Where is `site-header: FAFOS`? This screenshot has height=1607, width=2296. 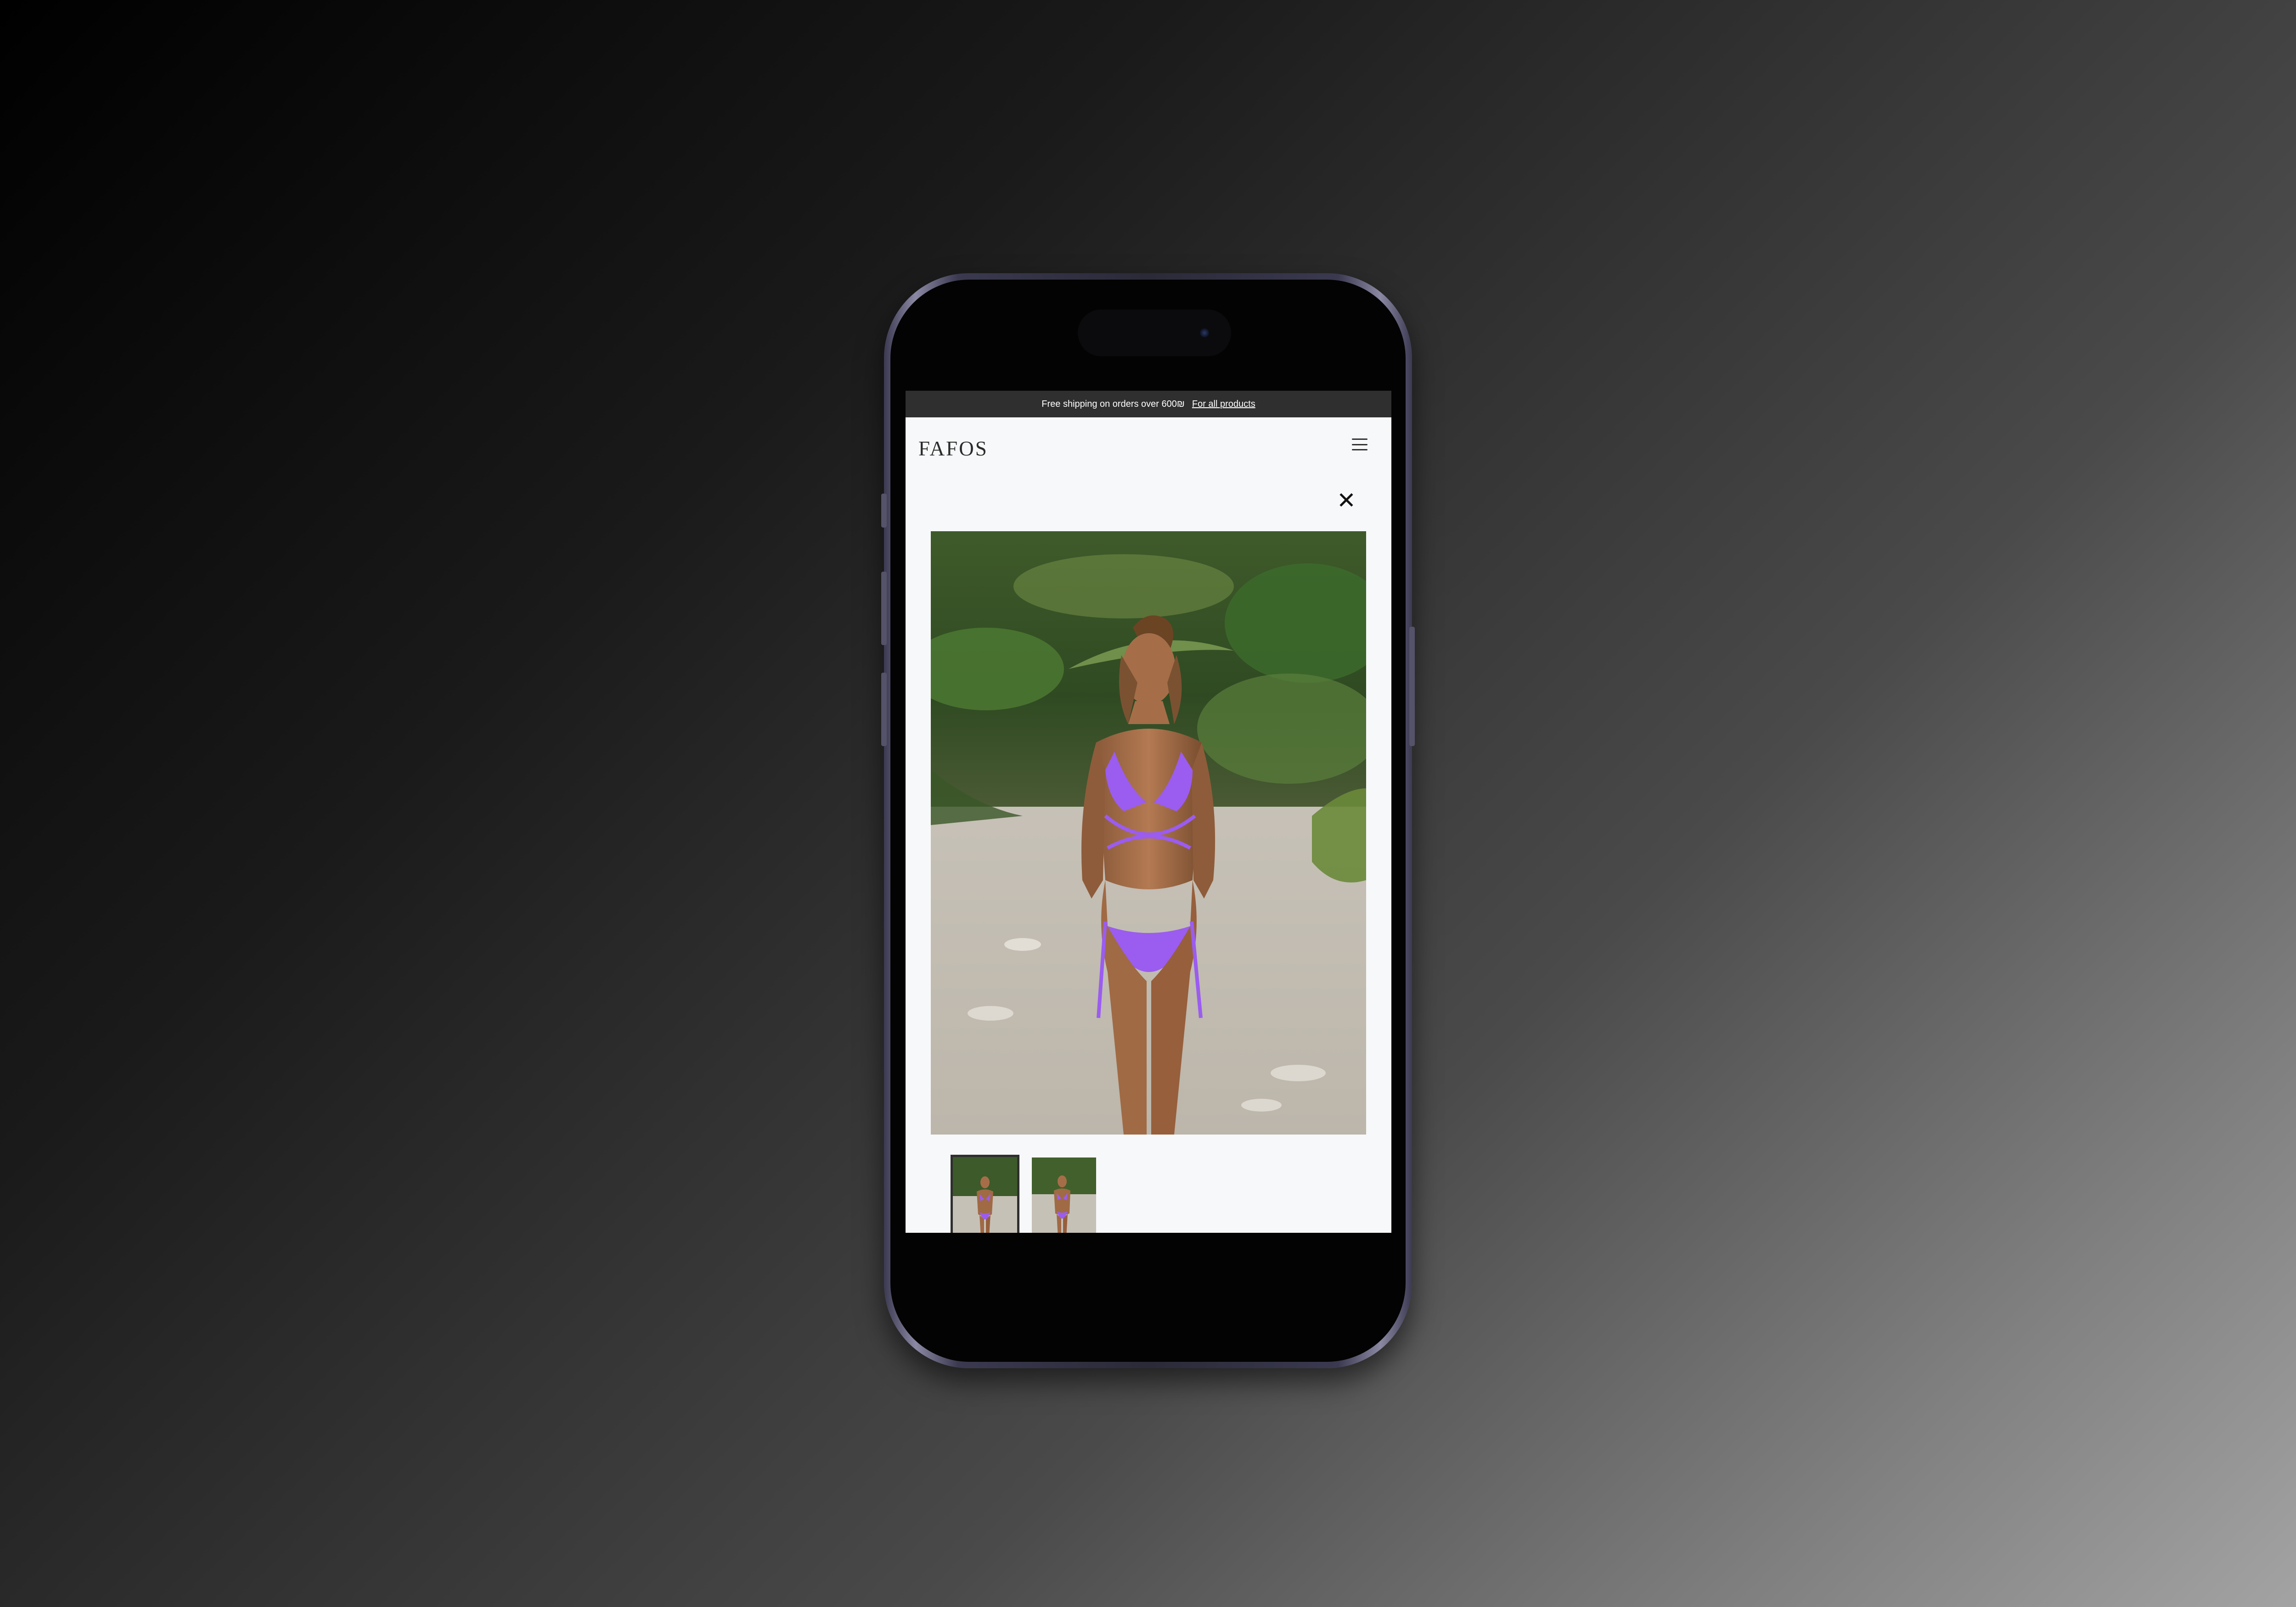 site-header: FAFOS is located at coordinates (1148, 442).